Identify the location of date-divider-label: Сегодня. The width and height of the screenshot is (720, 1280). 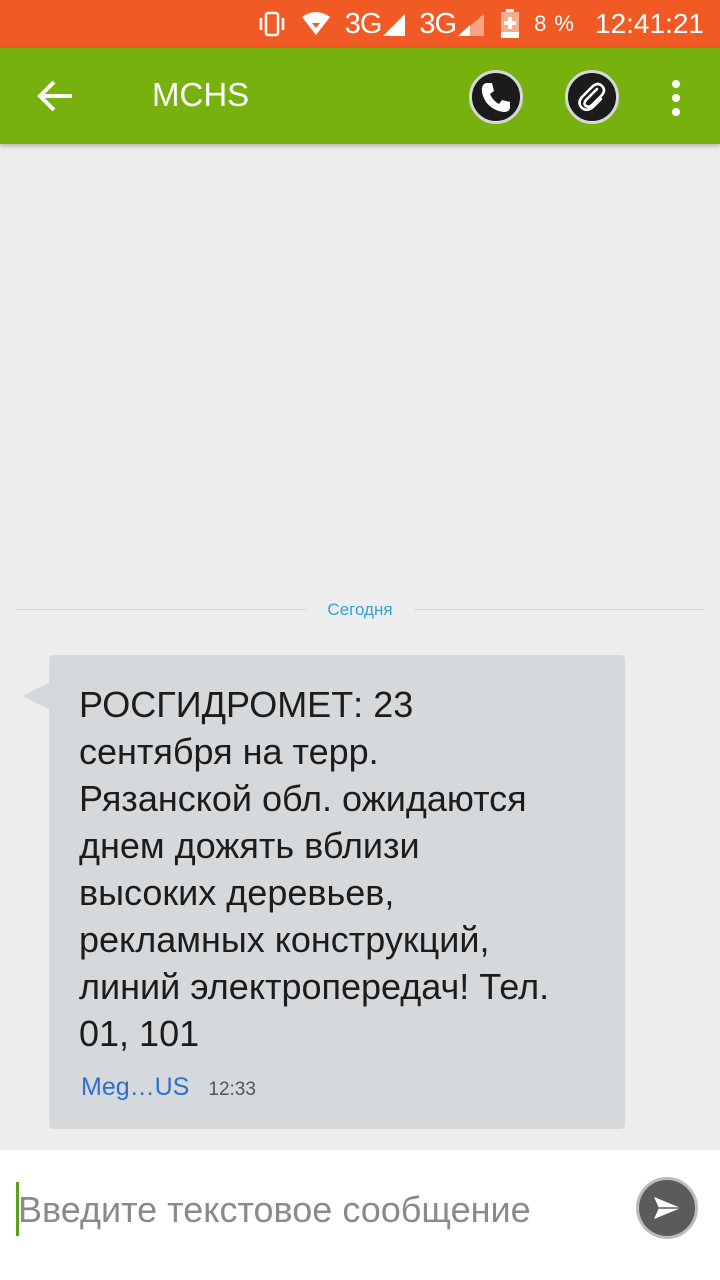
(360, 609).